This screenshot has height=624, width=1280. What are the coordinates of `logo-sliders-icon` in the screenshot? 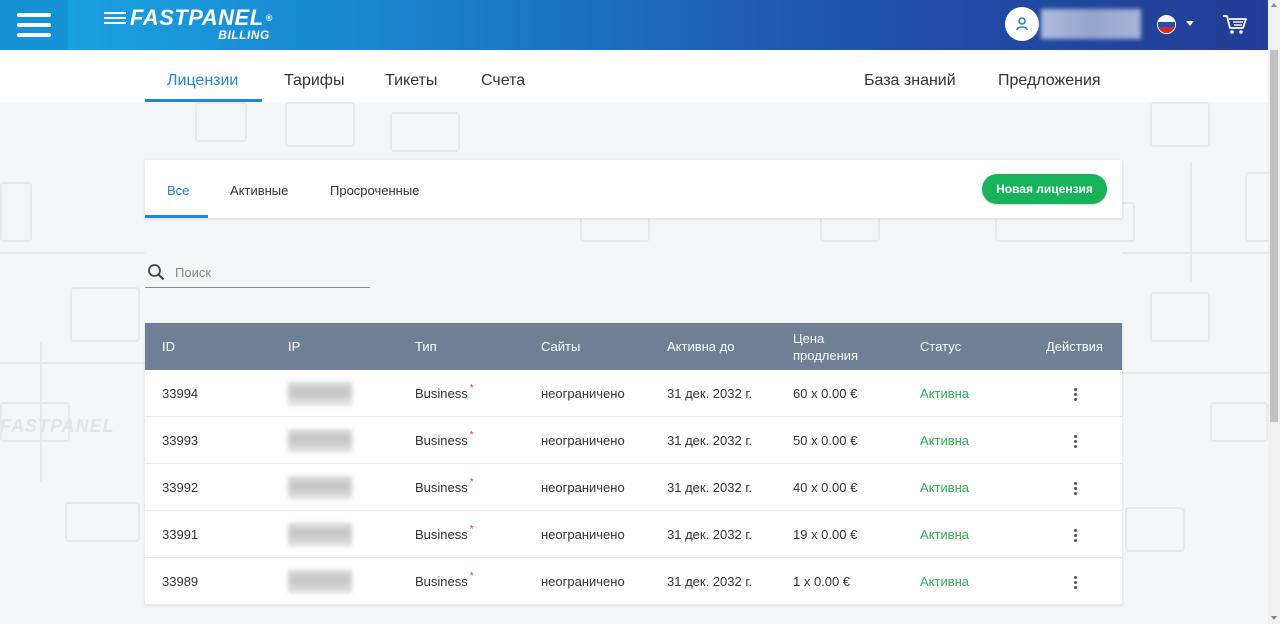 It's located at (115, 18).